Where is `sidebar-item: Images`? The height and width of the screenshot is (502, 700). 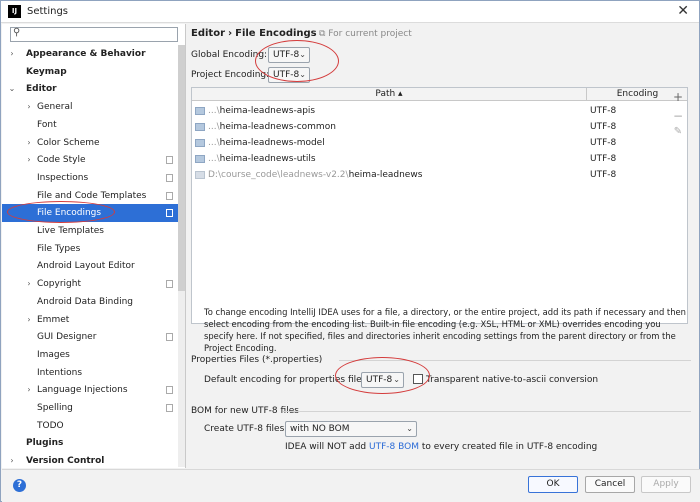 sidebar-item: Images is located at coordinates (90, 355).